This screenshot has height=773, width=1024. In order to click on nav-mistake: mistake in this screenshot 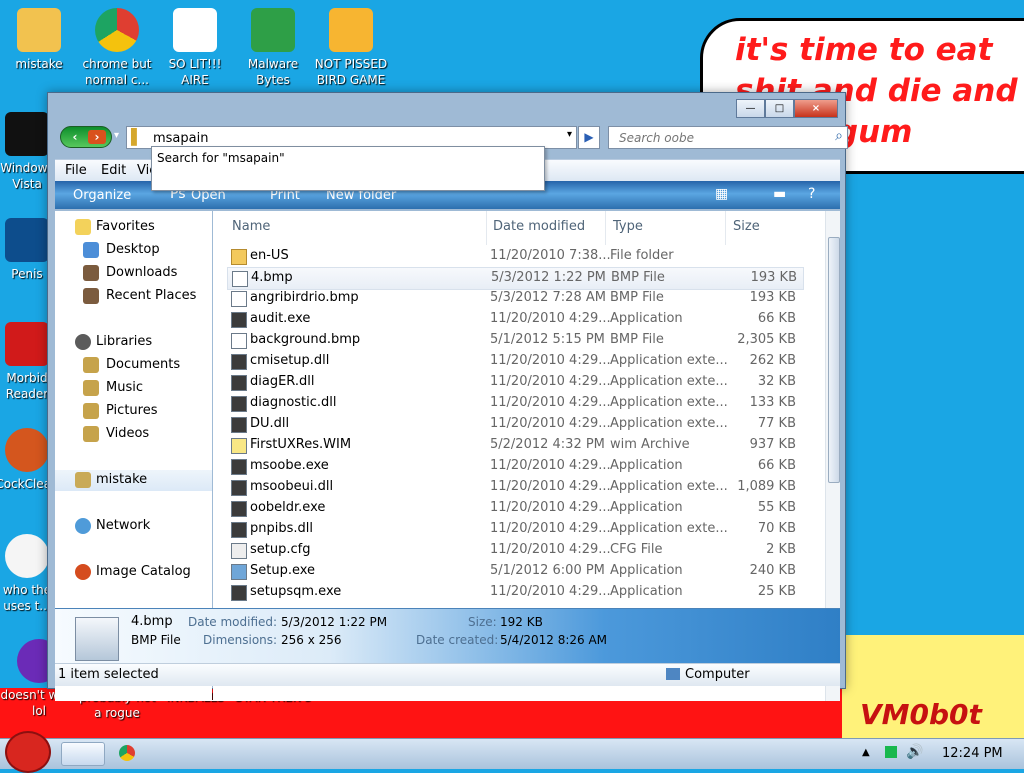, I will do `click(133, 480)`.